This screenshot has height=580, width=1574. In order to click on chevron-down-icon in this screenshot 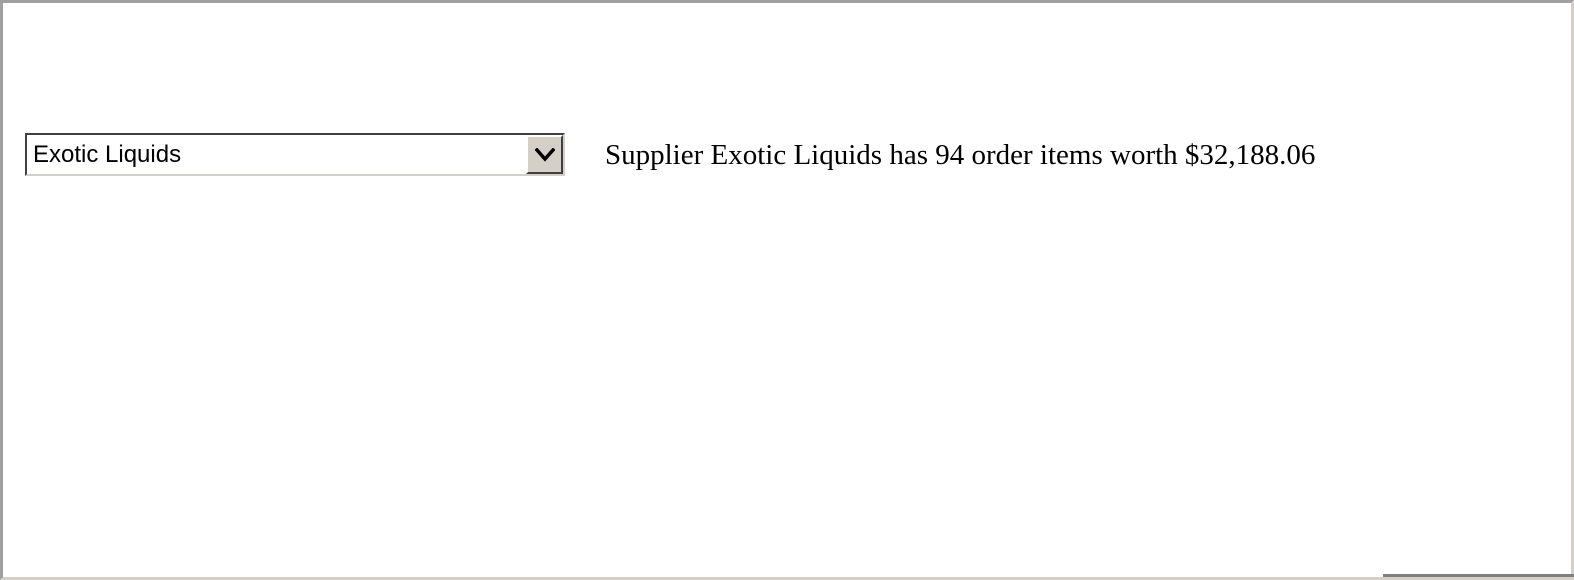, I will do `click(544, 154)`.